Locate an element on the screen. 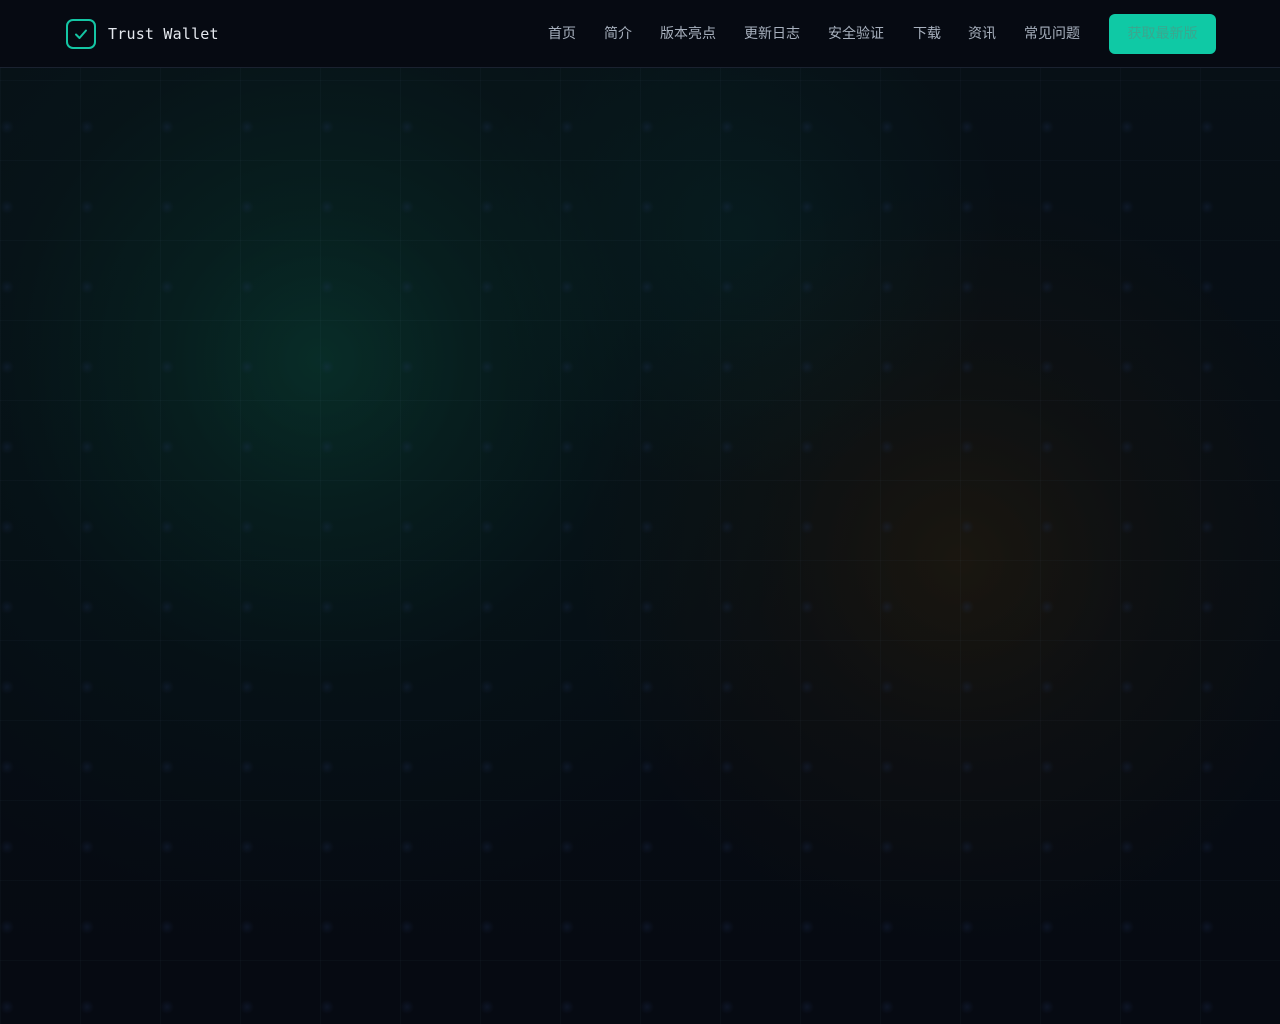  checkmark-icon is located at coordinates (81, 34).